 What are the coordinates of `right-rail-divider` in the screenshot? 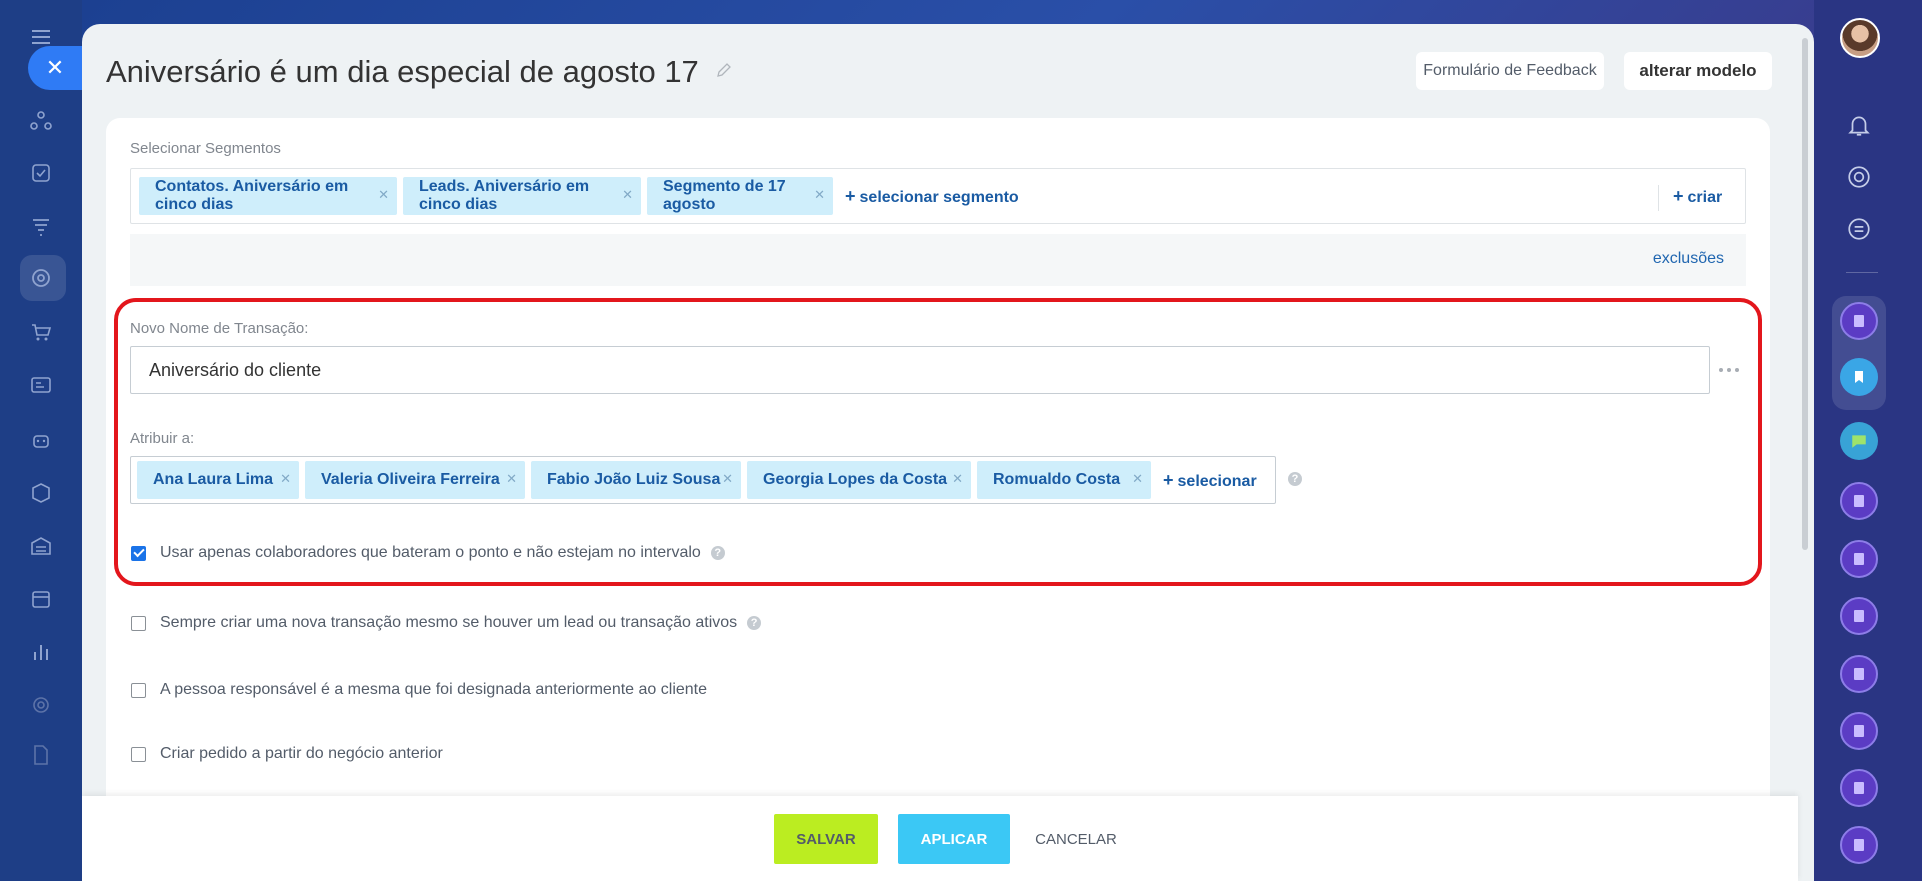 It's located at (1862, 272).